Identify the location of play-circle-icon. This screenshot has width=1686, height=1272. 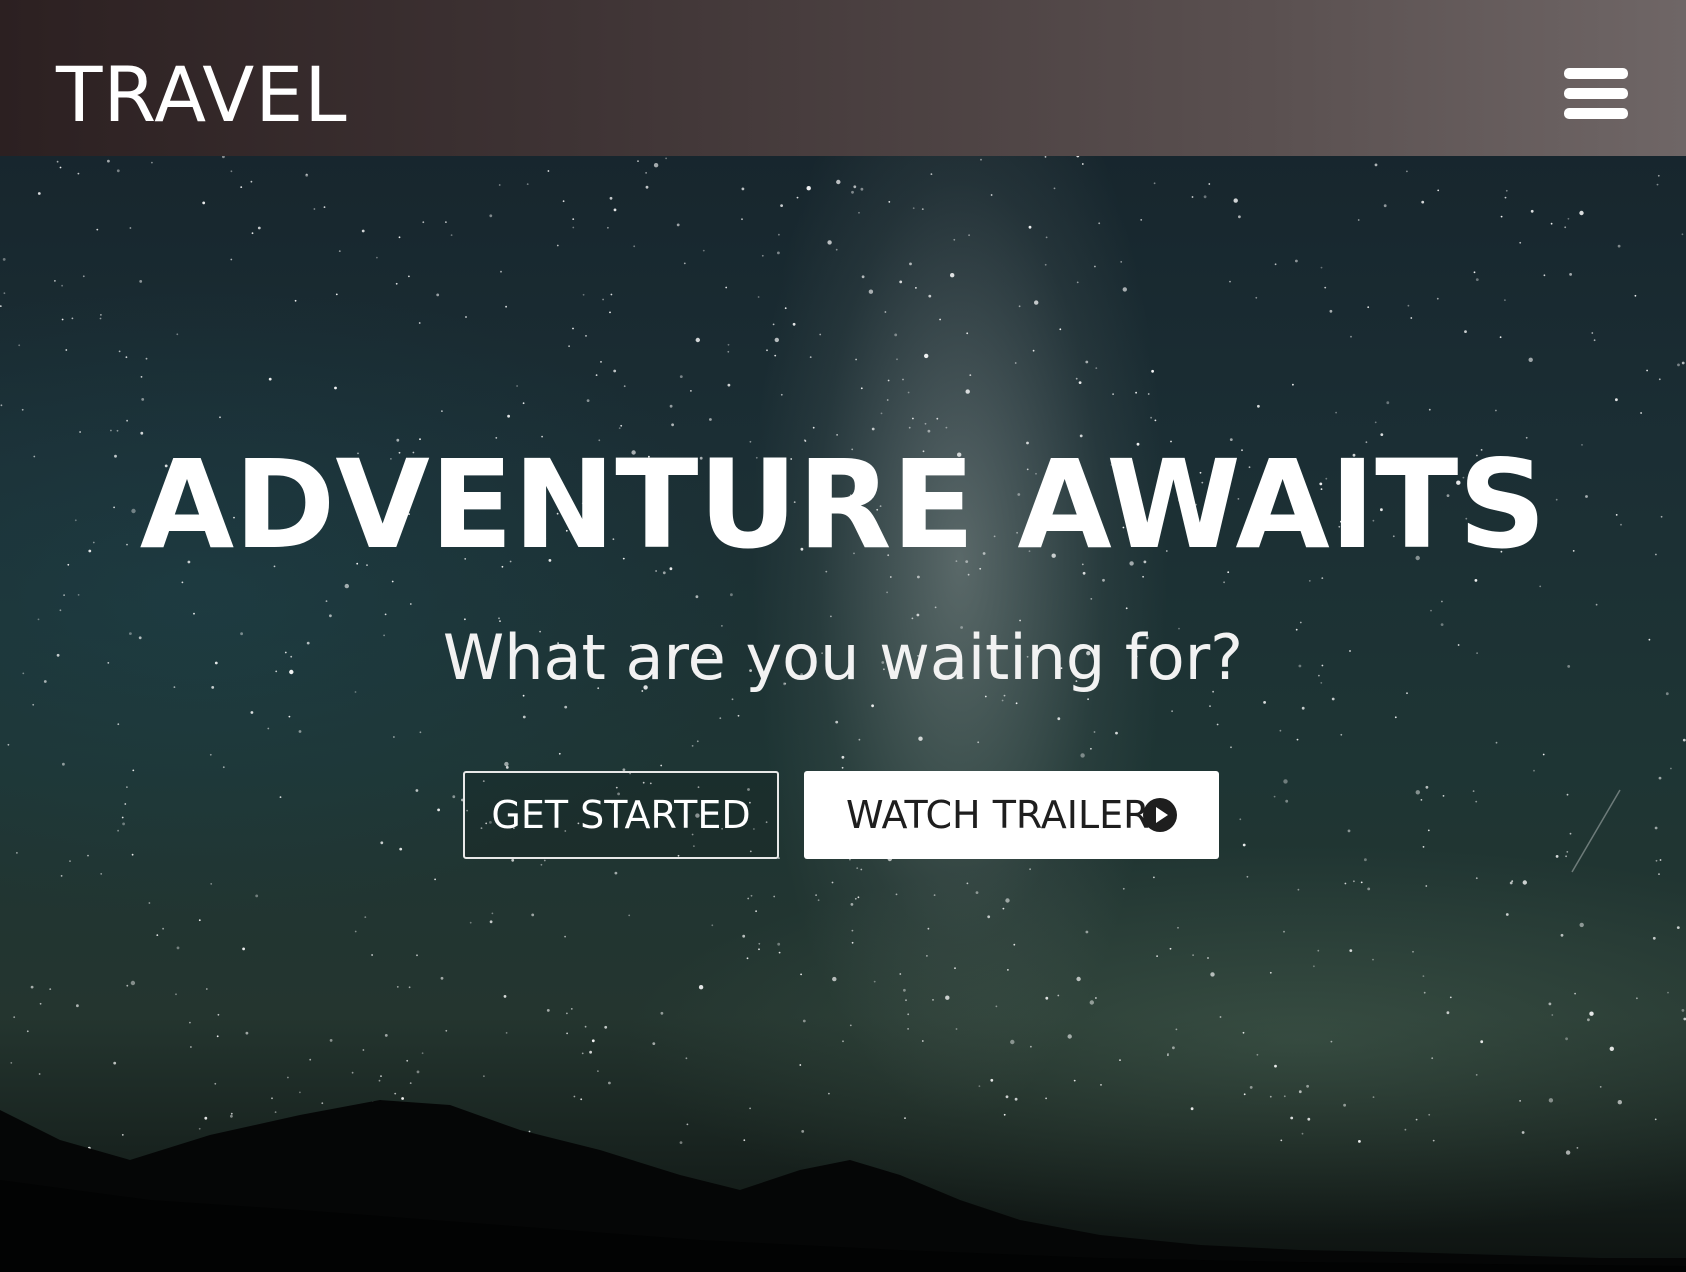
(1160, 815).